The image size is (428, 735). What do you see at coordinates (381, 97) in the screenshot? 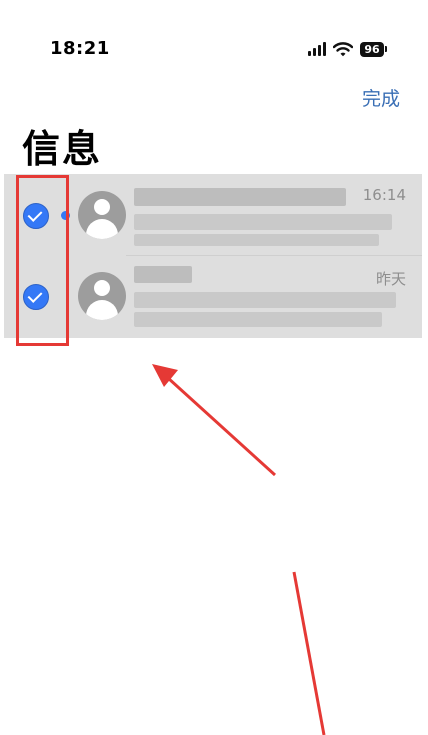
I see `done-button: 完成` at bounding box center [381, 97].